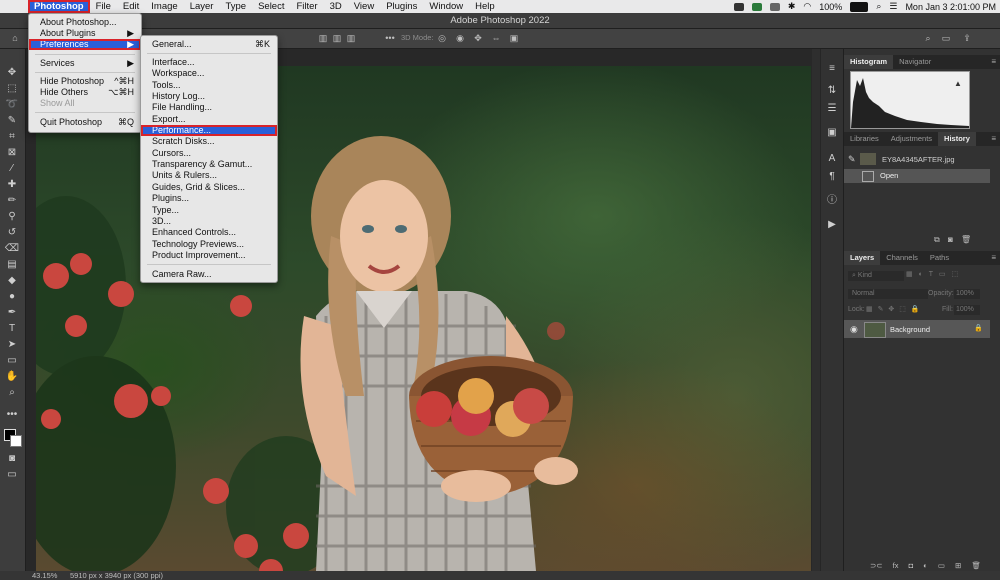 Image resolution: width=1000 pixels, height=580 pixels. What do you see at coordinates (832, 225) in the screenshot?
I see `actions-play-icon: ▶` at bounding box center [832, 225].